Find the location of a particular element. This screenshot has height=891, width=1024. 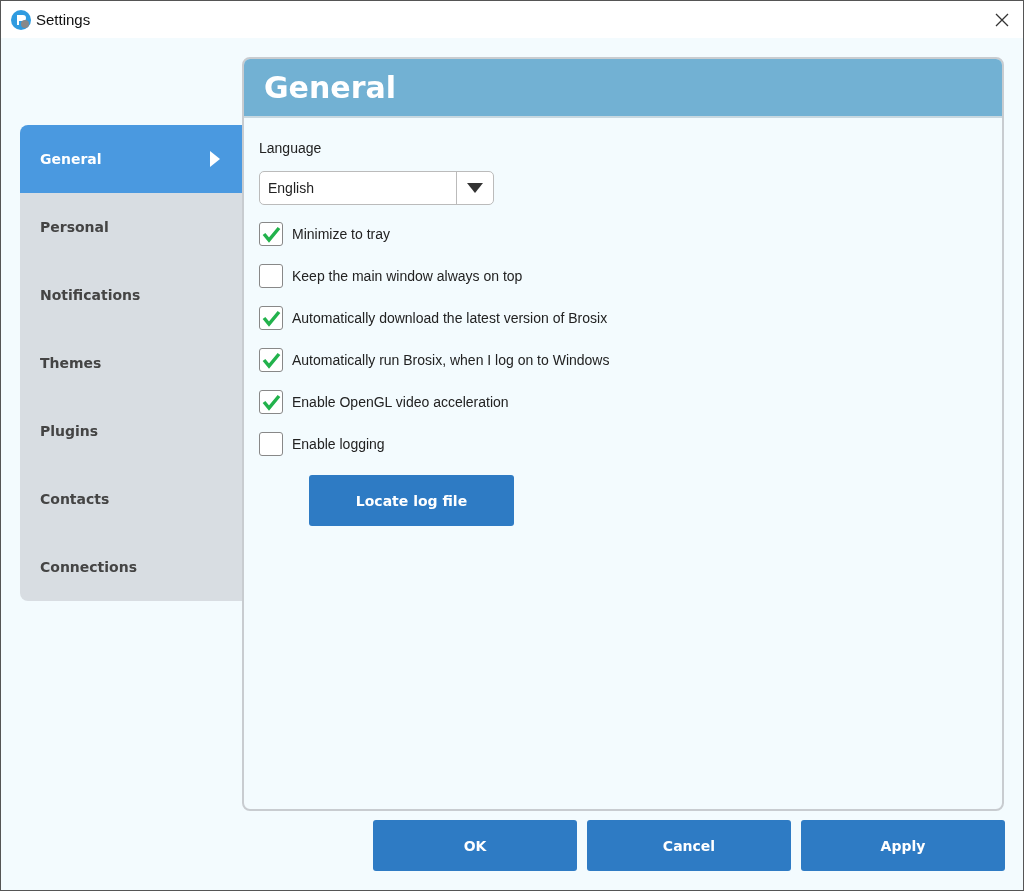

checkbox-label: Keep the main window always on top is located at coordinates (407, 276).